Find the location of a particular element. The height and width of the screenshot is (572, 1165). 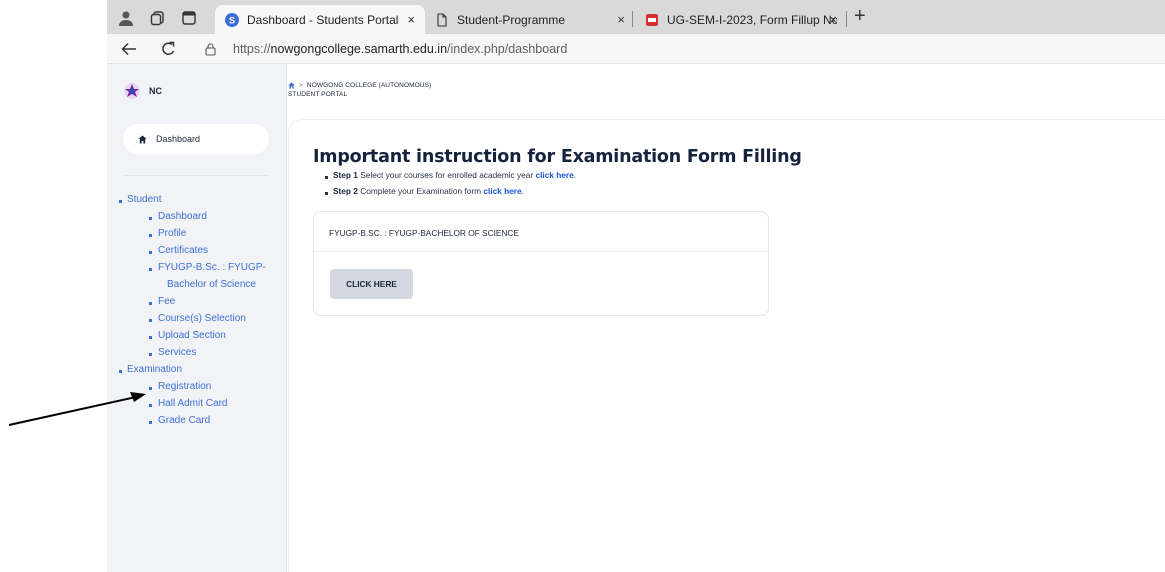

sidebar-item-services: Services is located at coordinates (177, 352).